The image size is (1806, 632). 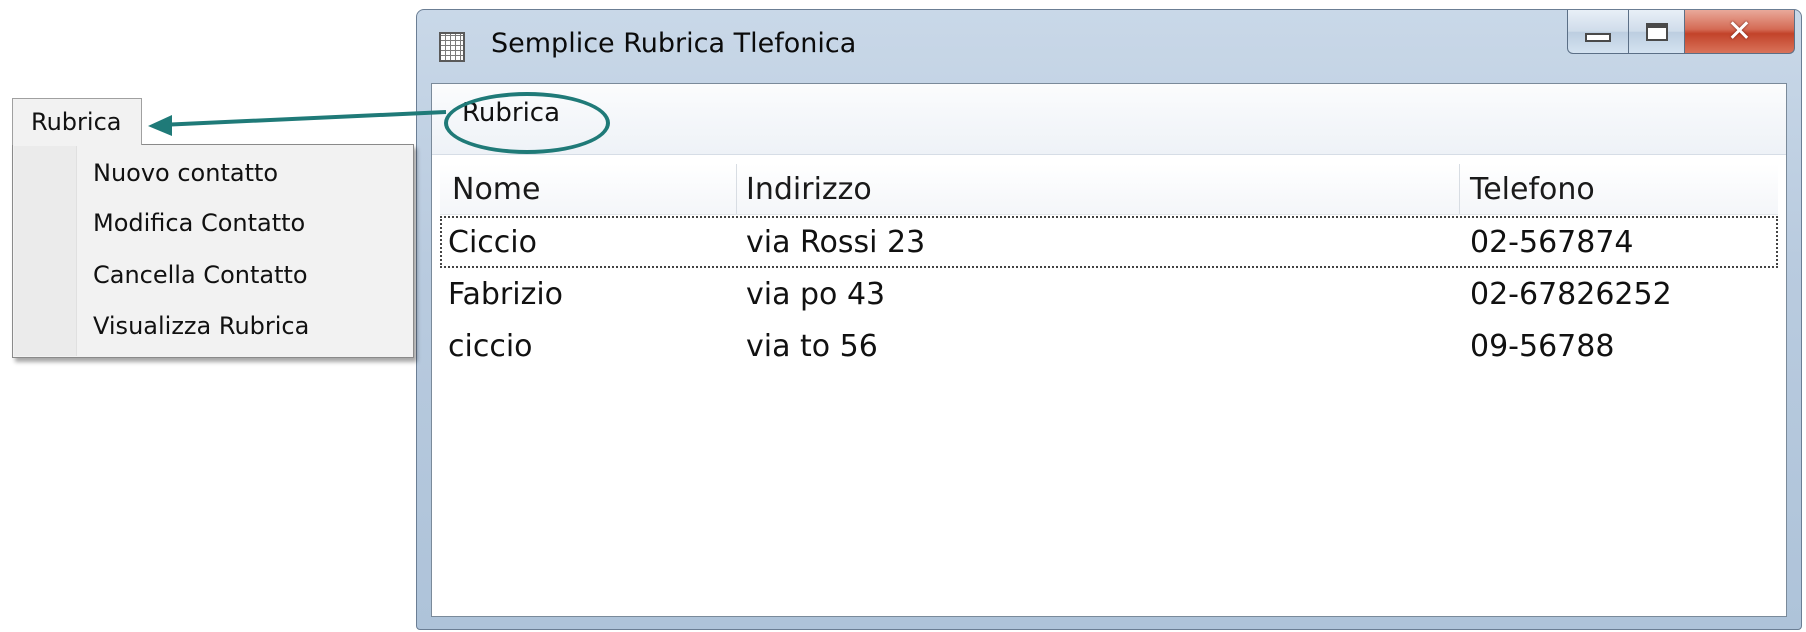 What do you see at coordinates (452, 47) in the screenshot?
I see `notepad-icon` at bounding box center [452, 47].